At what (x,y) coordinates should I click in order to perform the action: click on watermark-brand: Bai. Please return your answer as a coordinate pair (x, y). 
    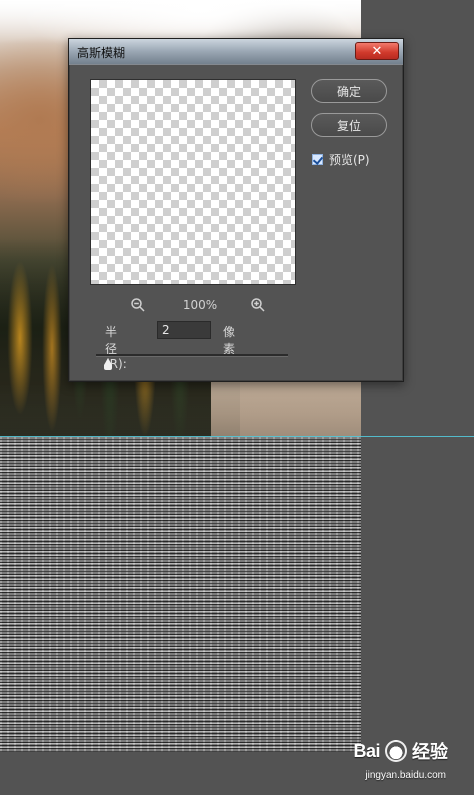
    Looking at the image, I should click on (366, 750).